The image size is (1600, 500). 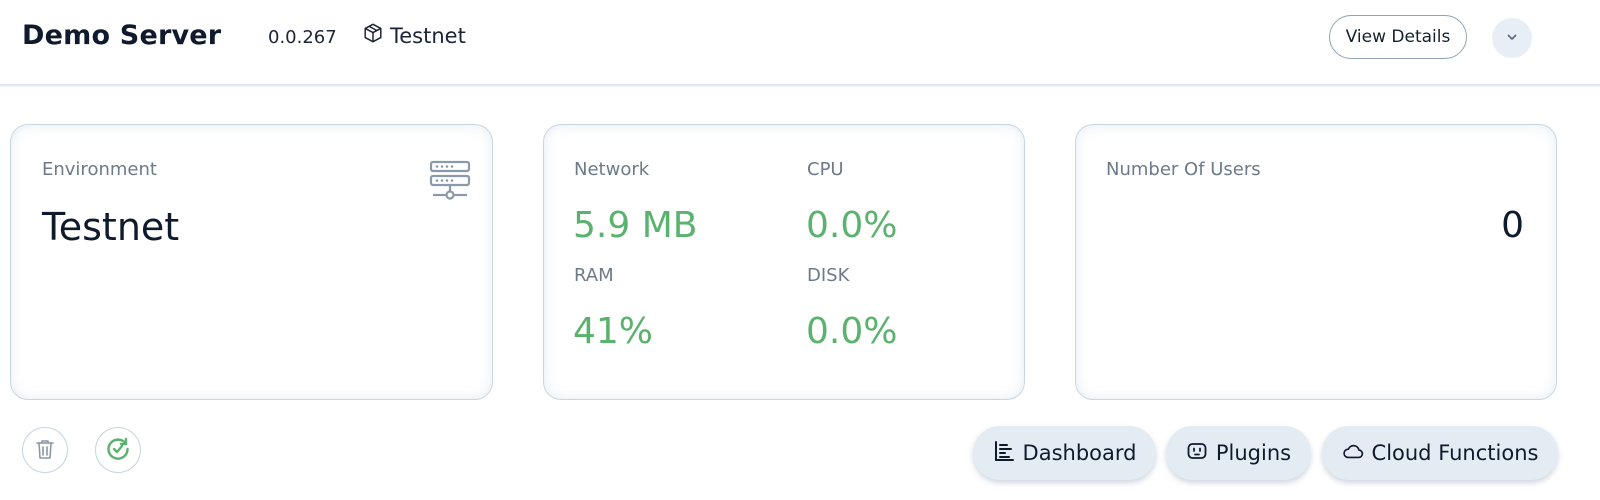 What do you see at coordinates (1512, 225) in the screenshot?
I see `users-value: 0` at bounding box center [1512, 225].